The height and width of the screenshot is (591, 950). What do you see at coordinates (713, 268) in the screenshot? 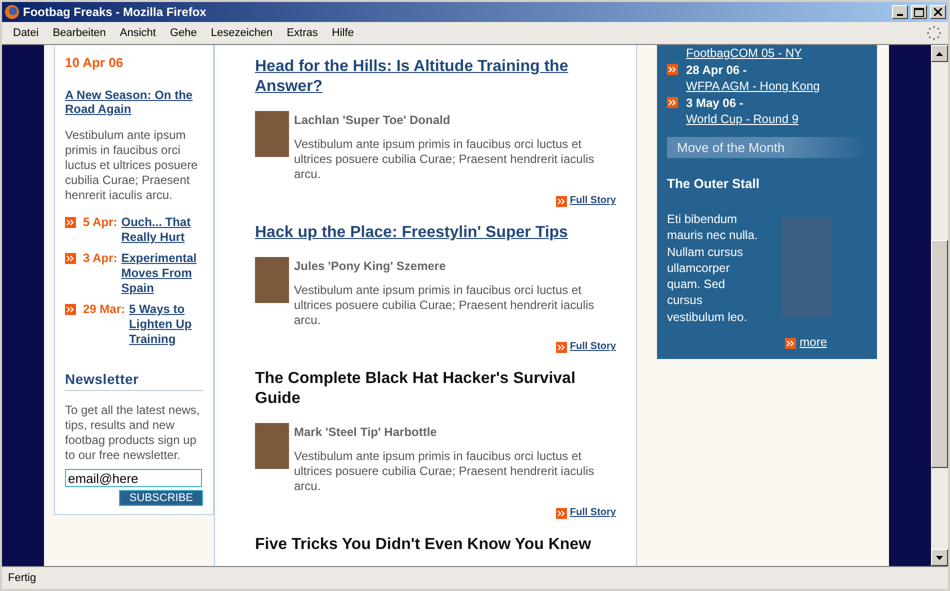
I see `move-description: Eti bibendum mauris nec nulla. Nullam cursus ullamcorper quam. Sed cursus vestibulum leo.` at bounding box center [713, 268].